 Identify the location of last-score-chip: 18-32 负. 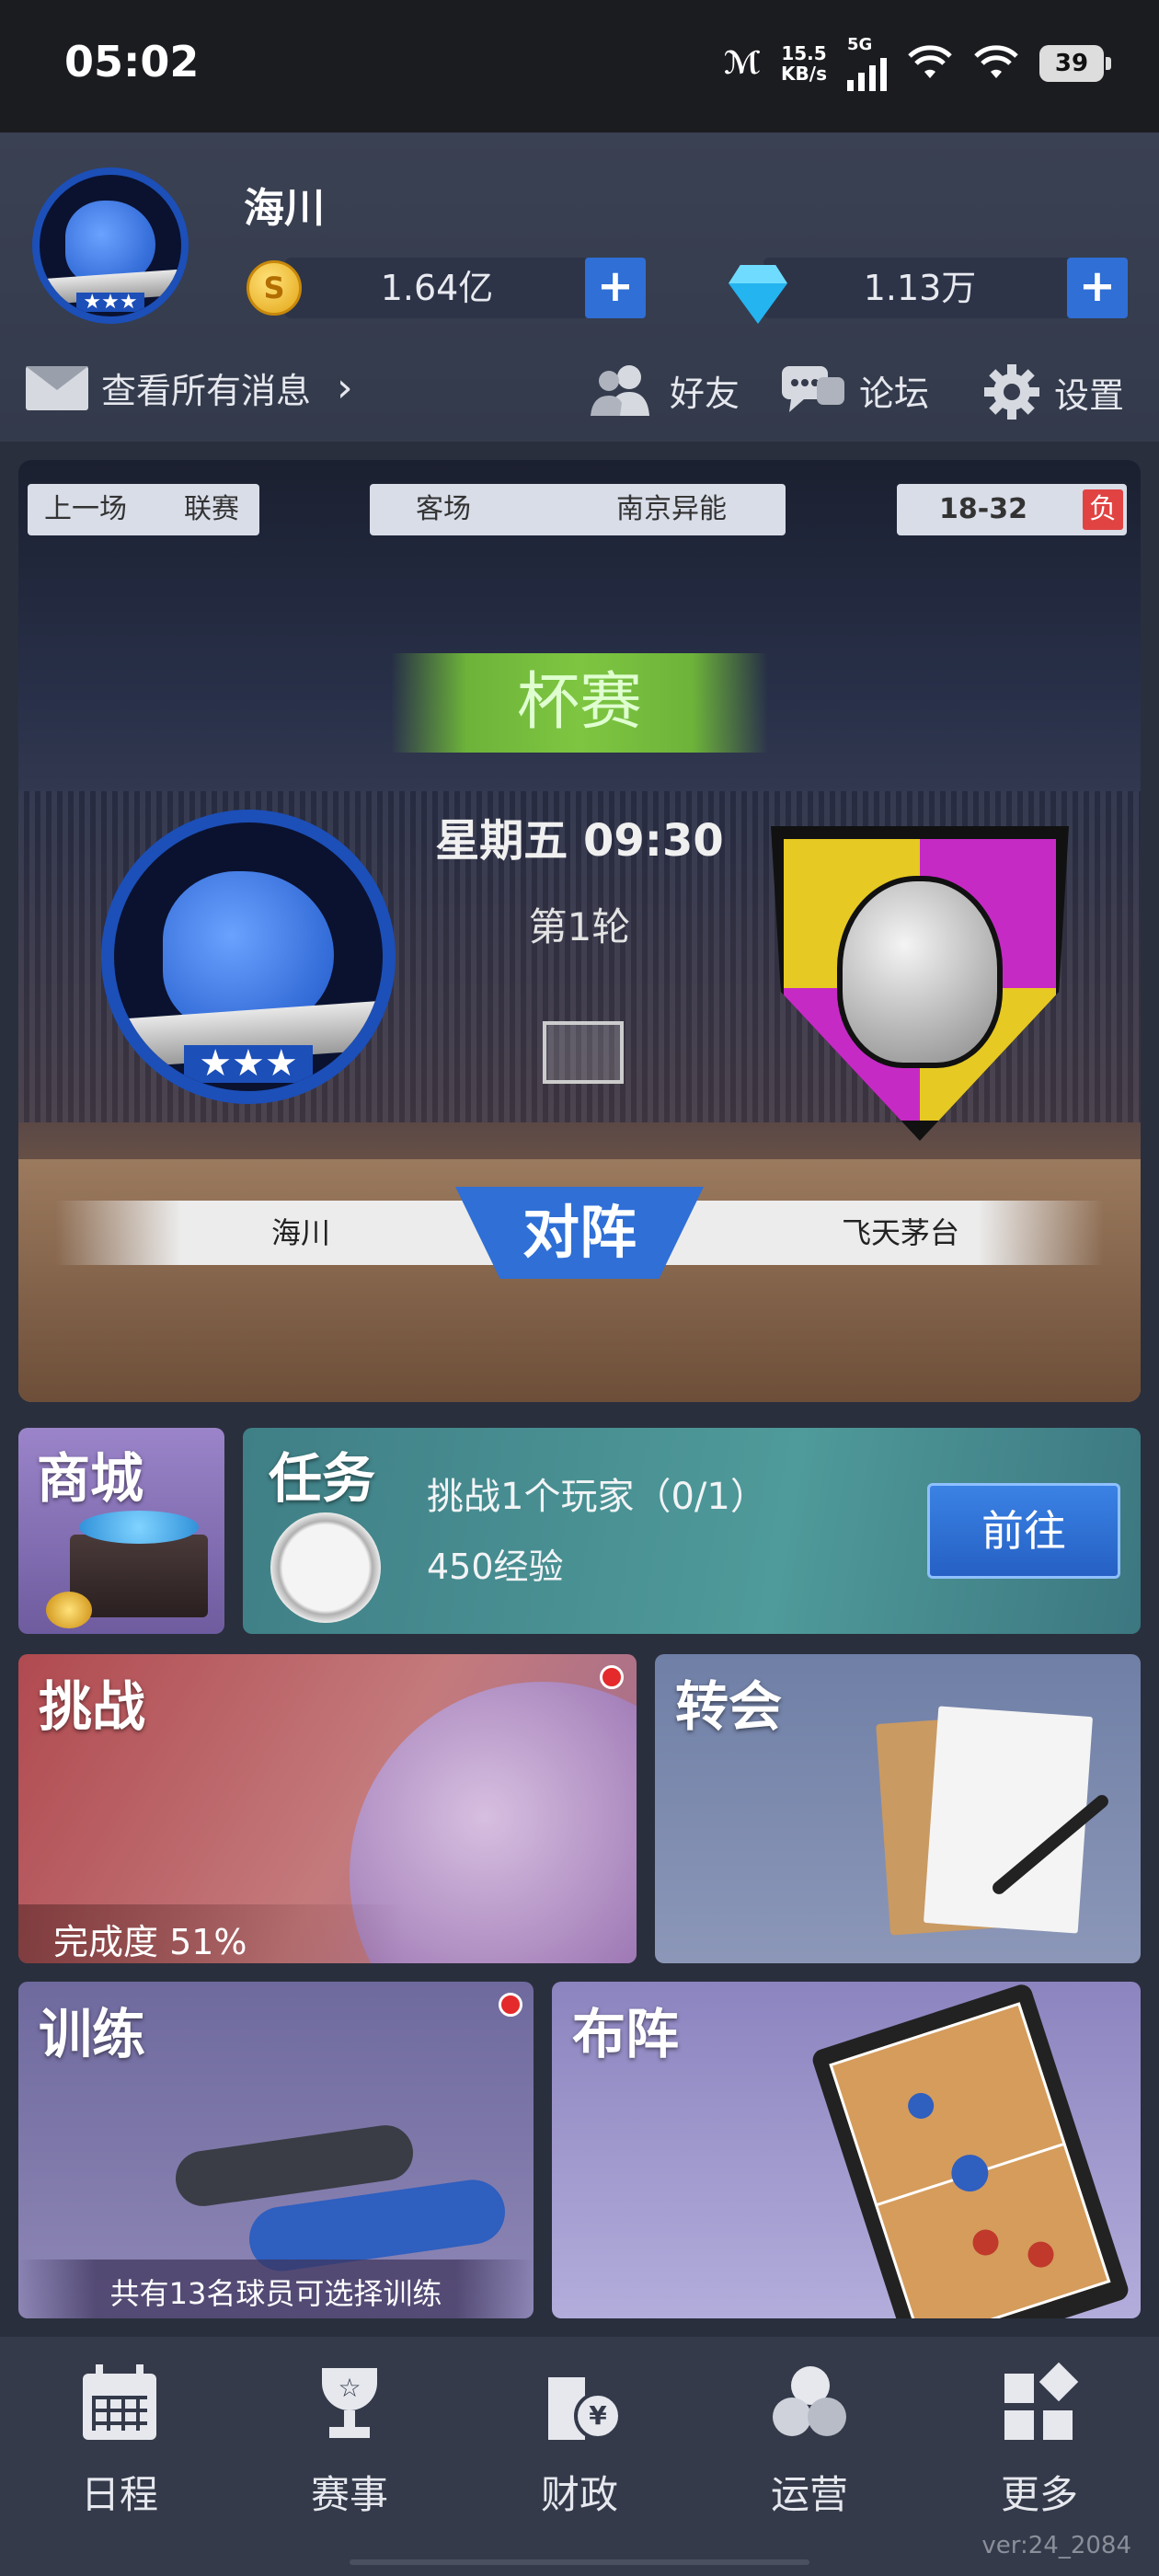
(1012, 509).